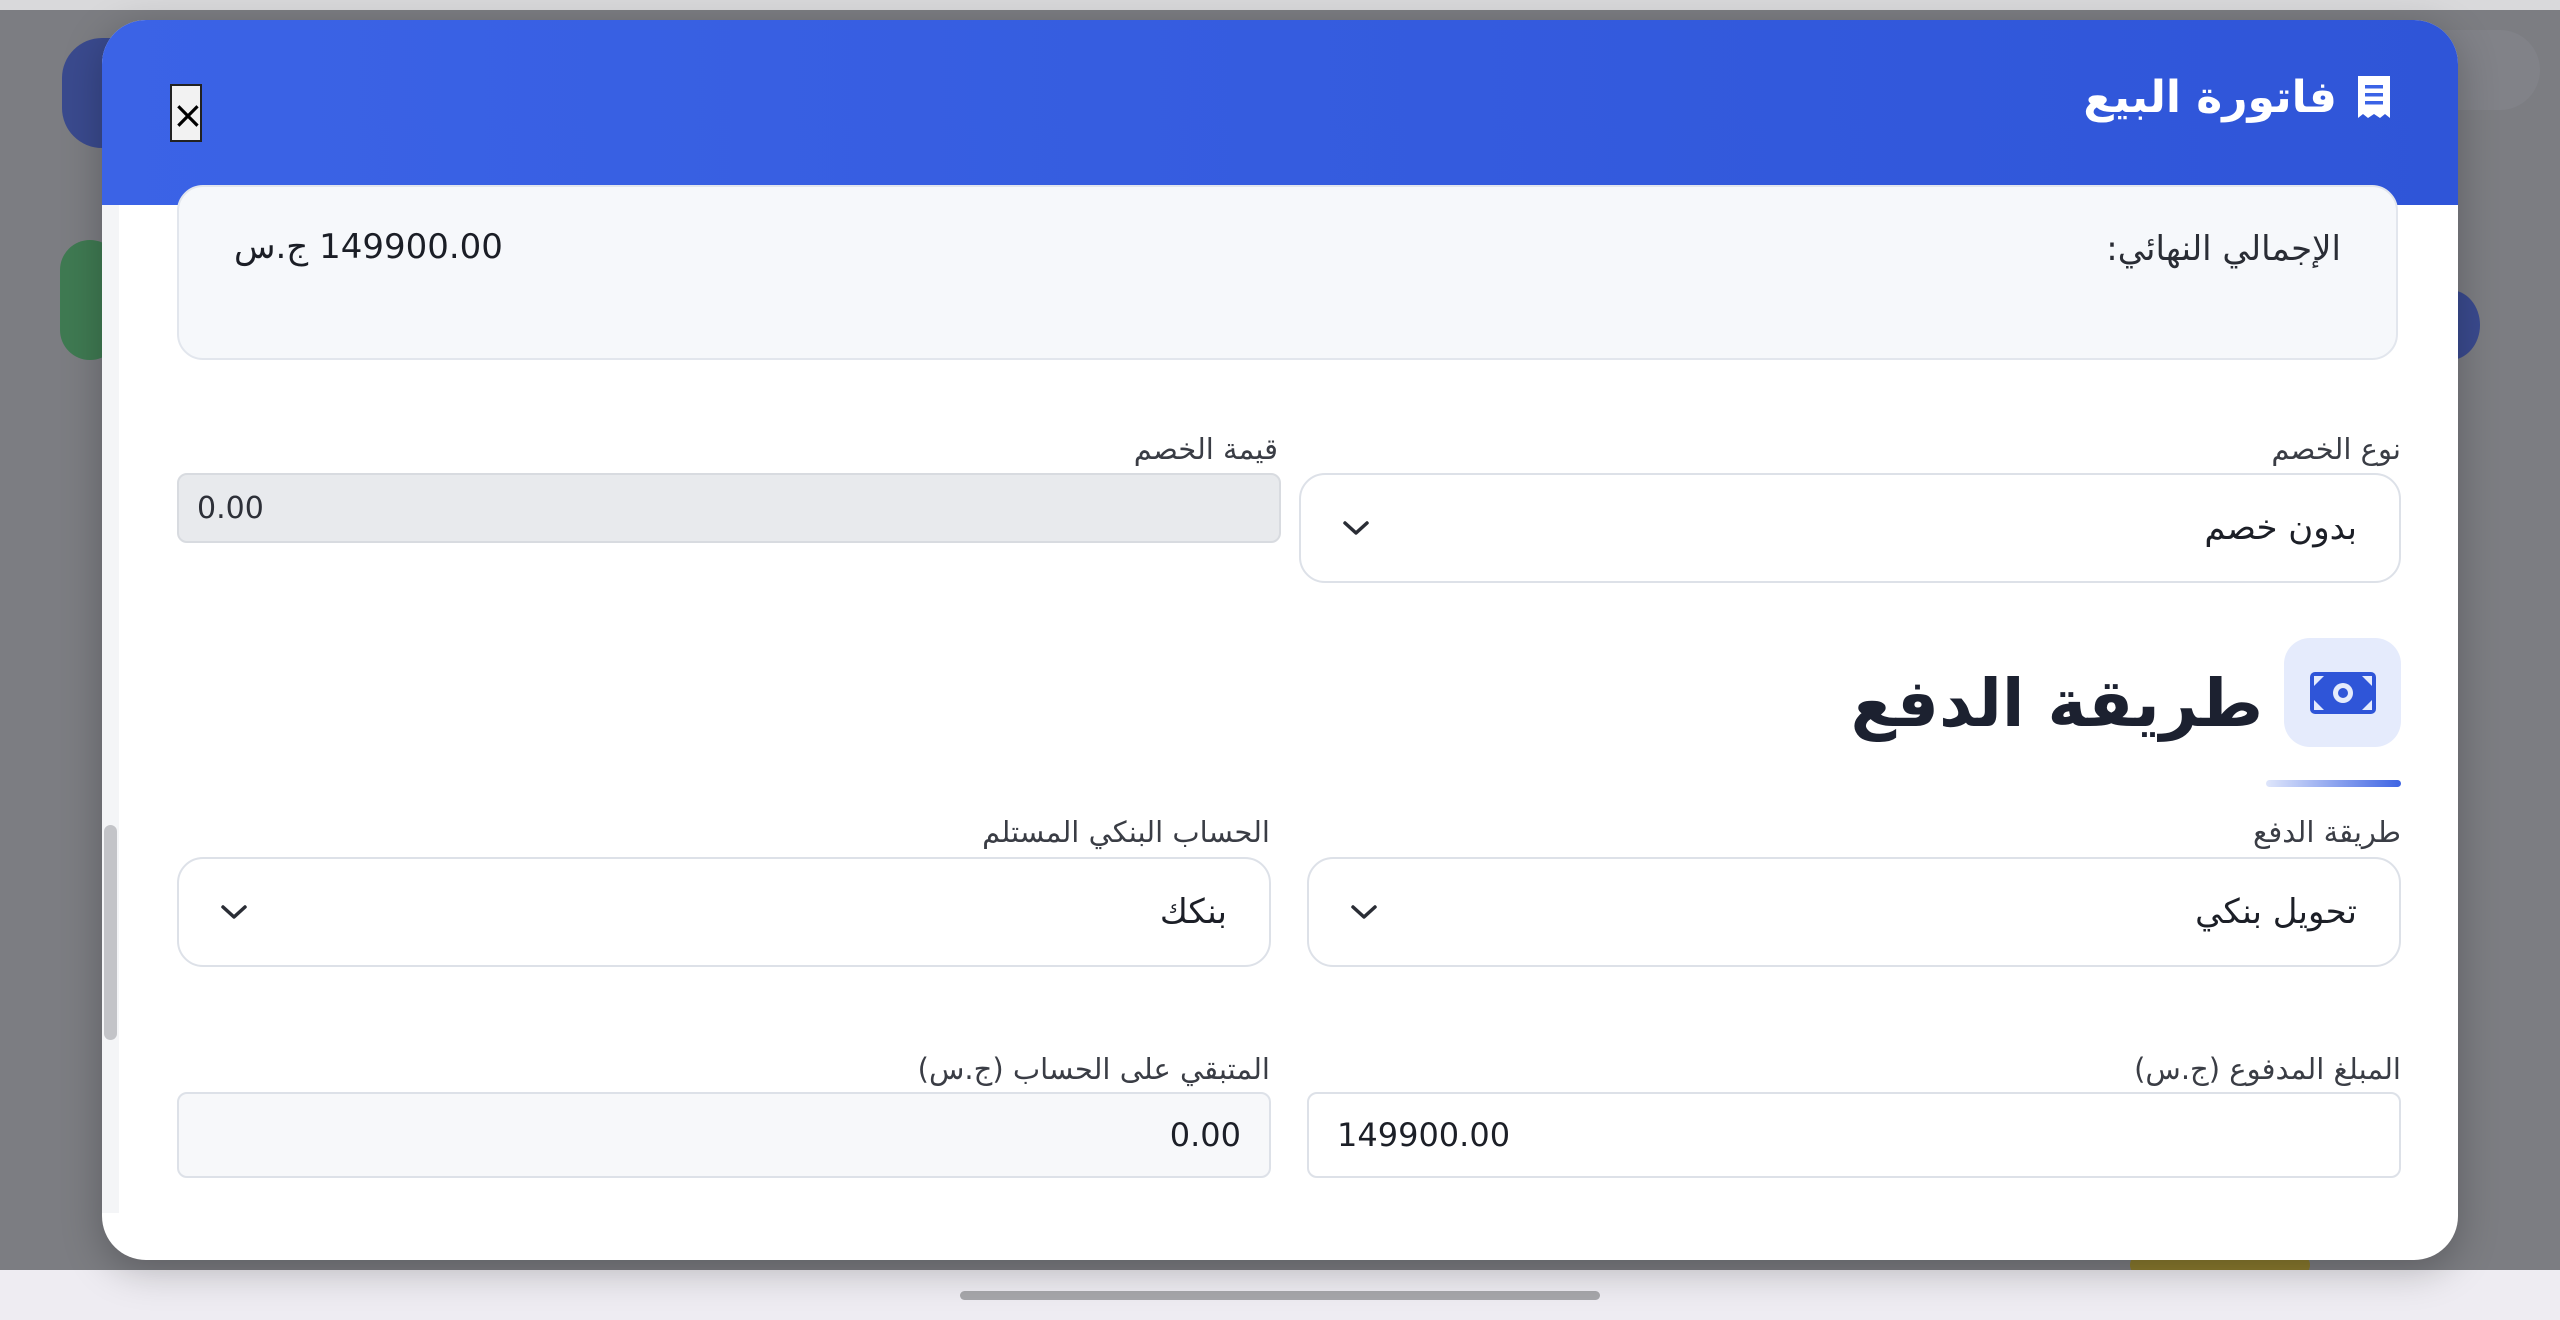 This screenshot has width=2560, height=1320. What do you see at coordinates (368, 247) in the screenshot?
I see `total-value: 149900.00 ج.س` at bounding box center [368, 247].